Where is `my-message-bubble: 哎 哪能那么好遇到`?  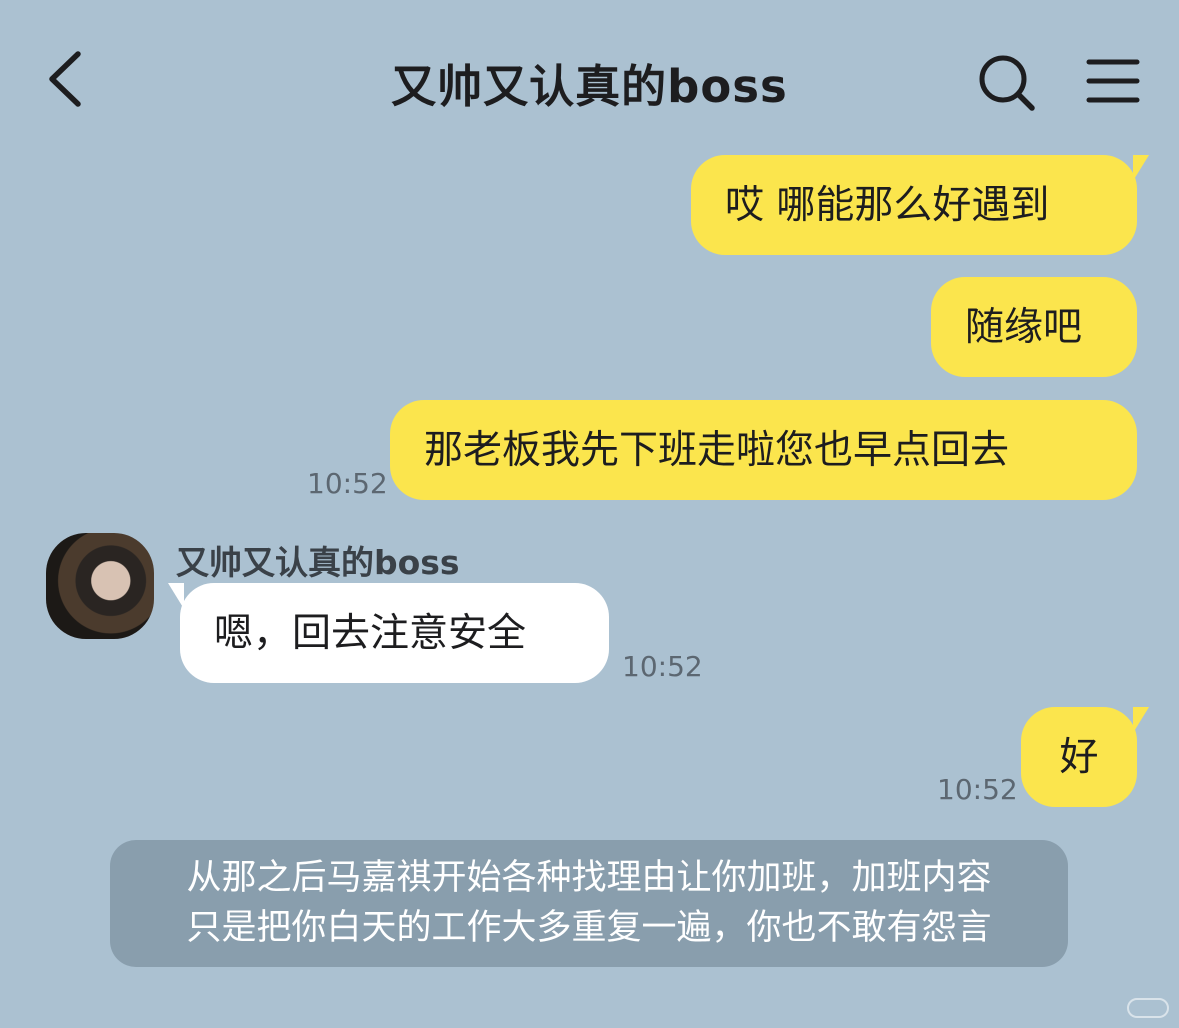
my-message-bubble: 哎 哪能那么好遇到 is located at coordinates (920, 205).